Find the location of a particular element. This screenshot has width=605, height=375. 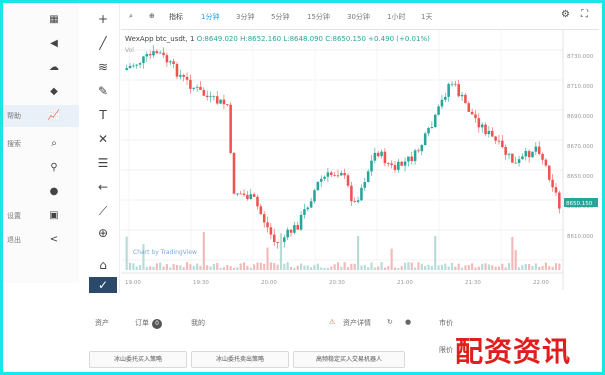

drawing-toolbar: + ╱ ≋ ✎ T ✕ ☰ ← ⟋ ⊕ ⌂ ✓ is located at coordinates (103, 148).